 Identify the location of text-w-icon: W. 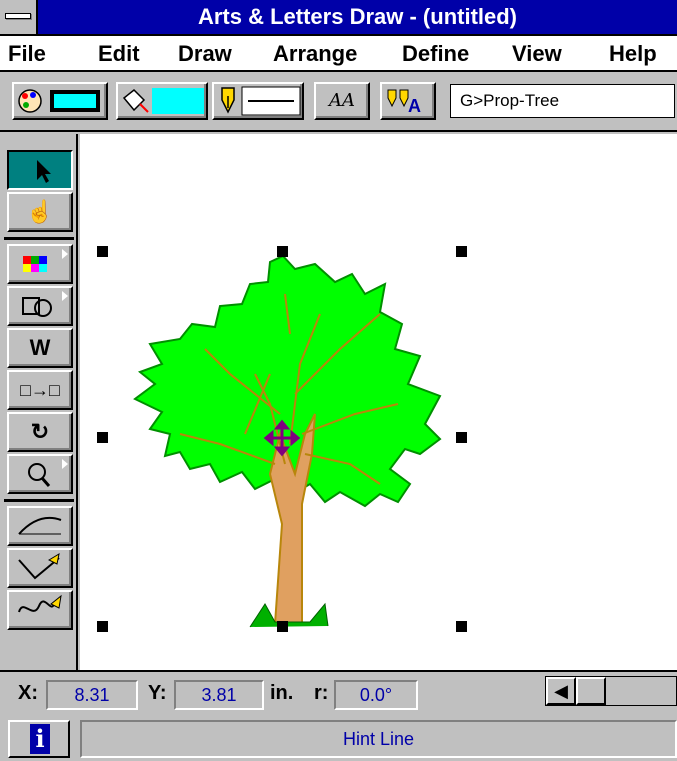
(40, 347).